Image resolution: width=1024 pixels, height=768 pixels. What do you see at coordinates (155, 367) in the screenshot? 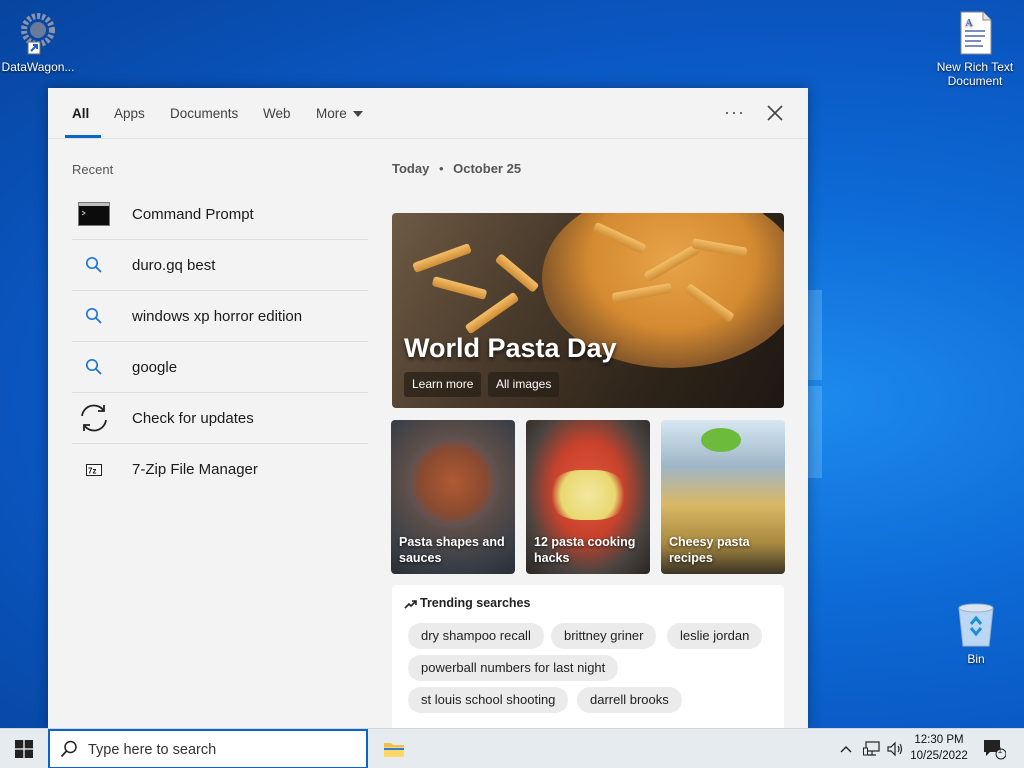
I see `recent-item-label: google` at bounding box center [155, 367].